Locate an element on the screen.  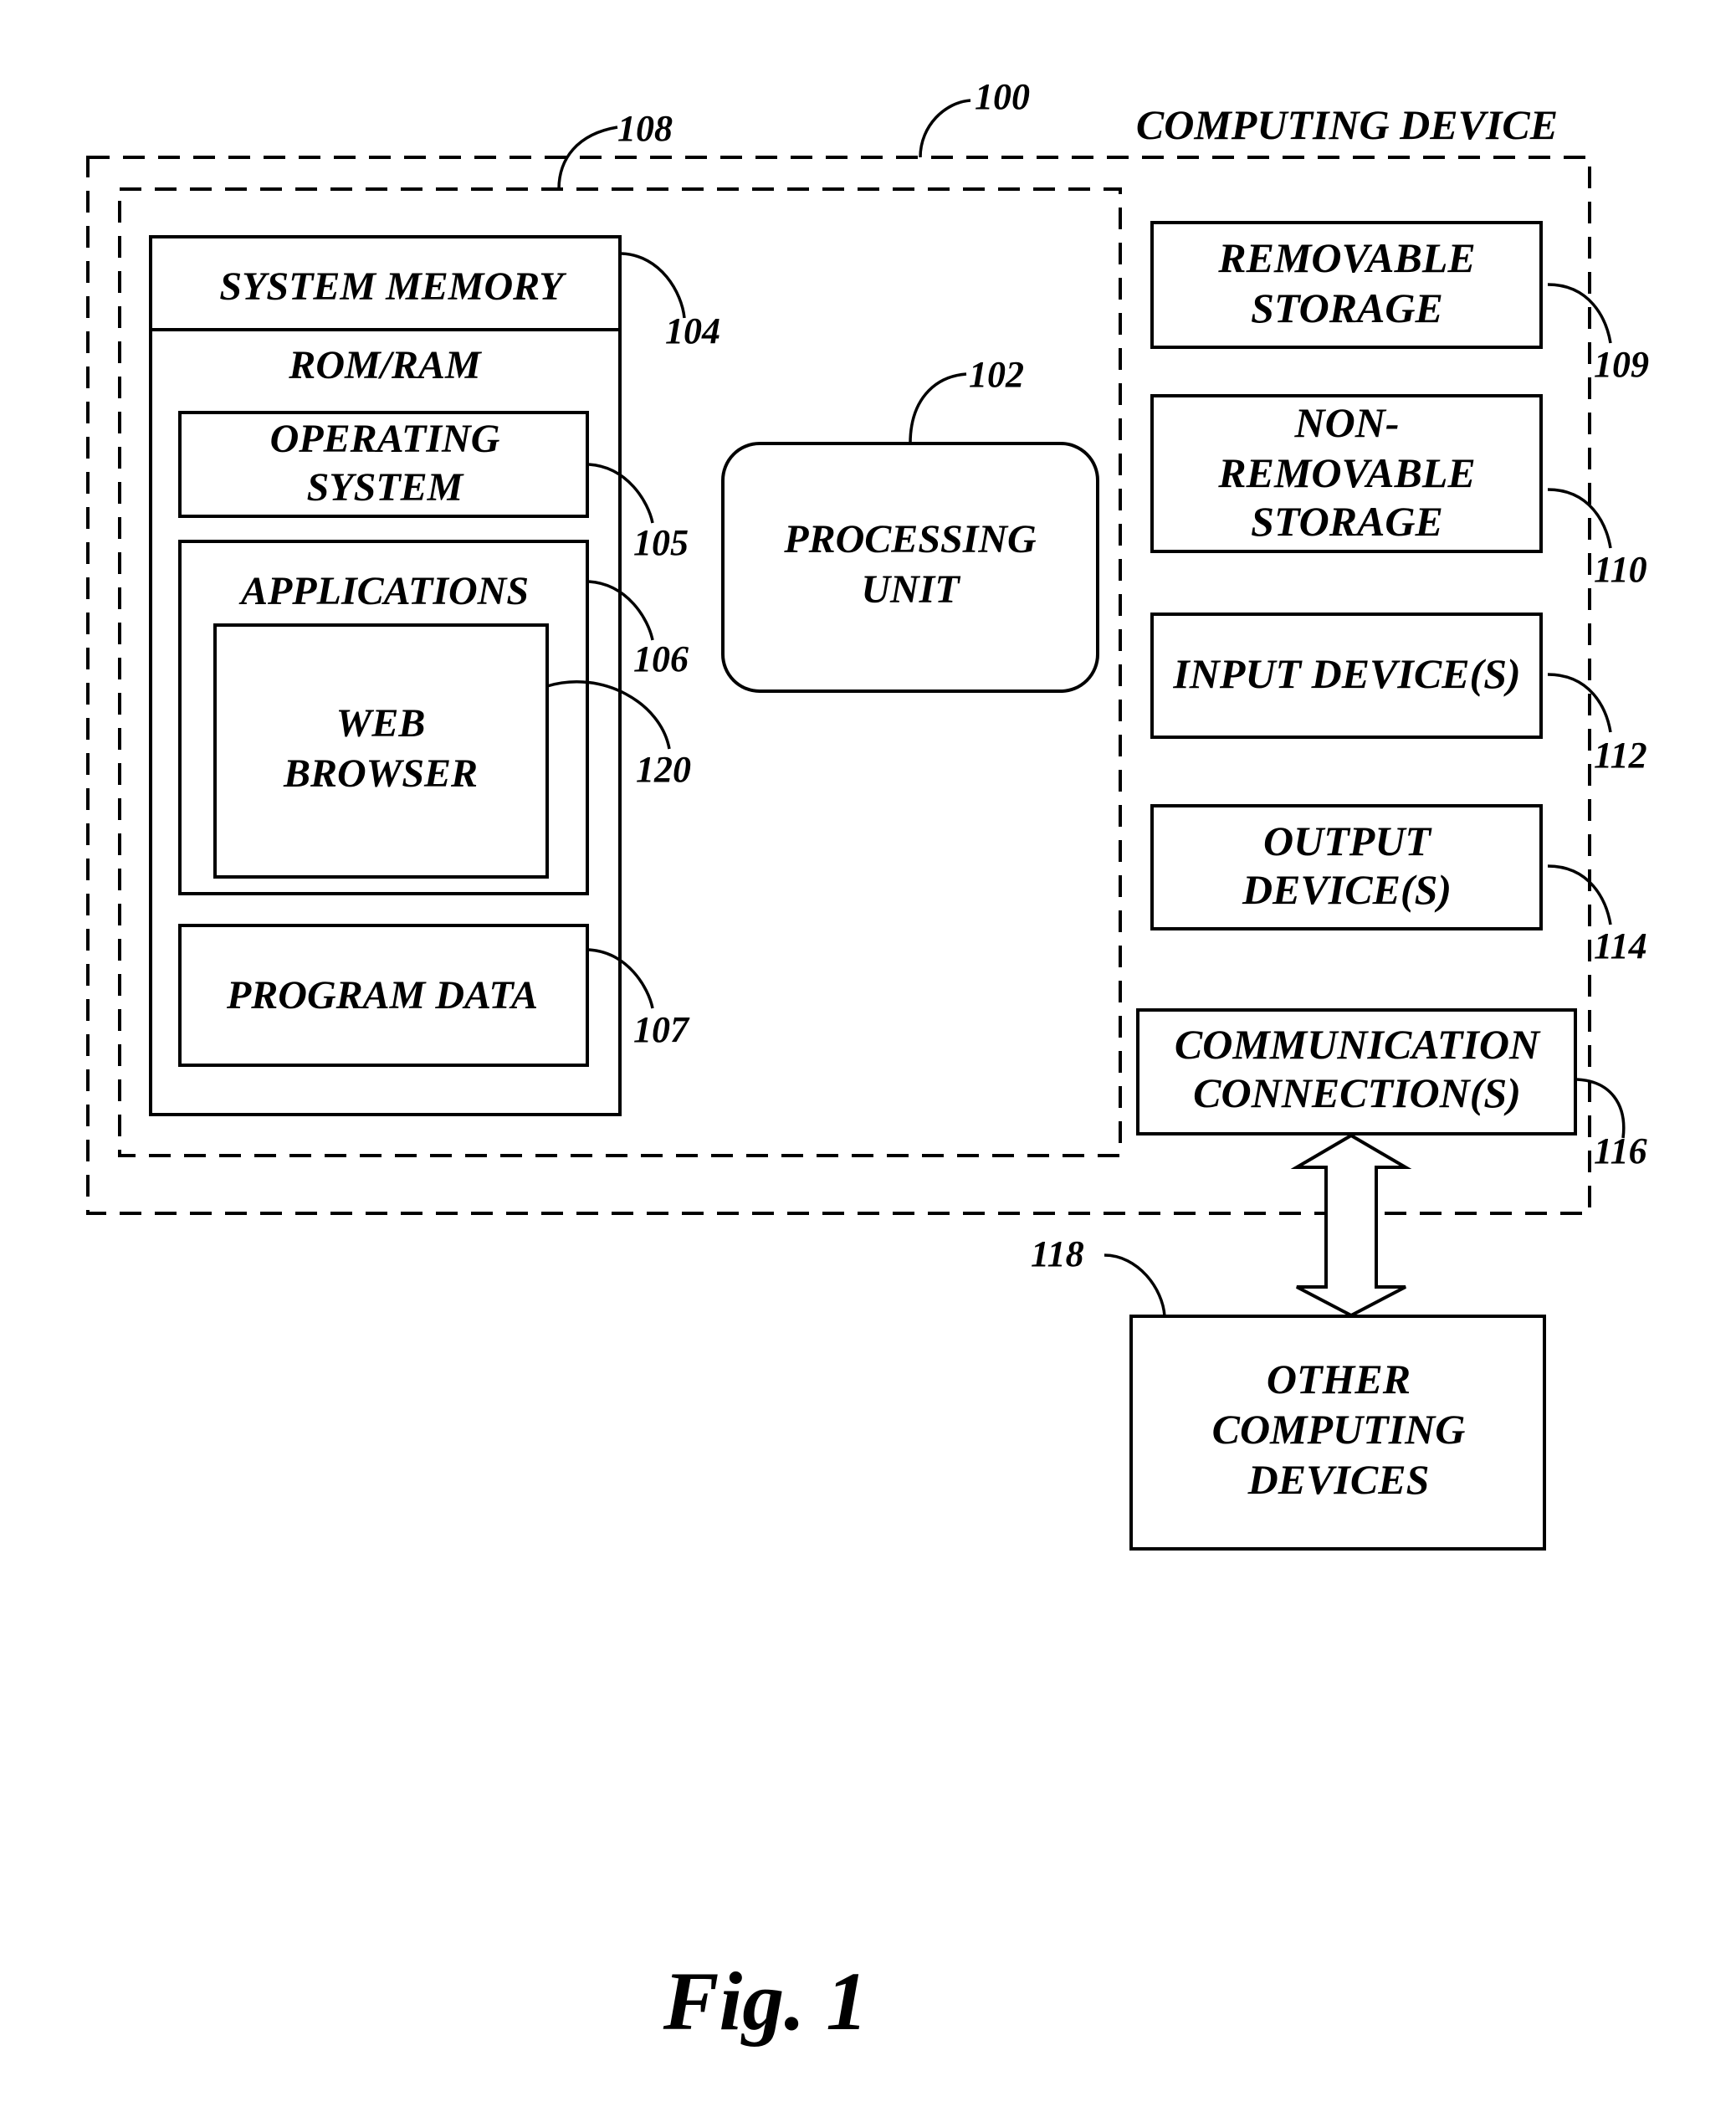
ref-109: 109 is located at coordinates (1621, 364).